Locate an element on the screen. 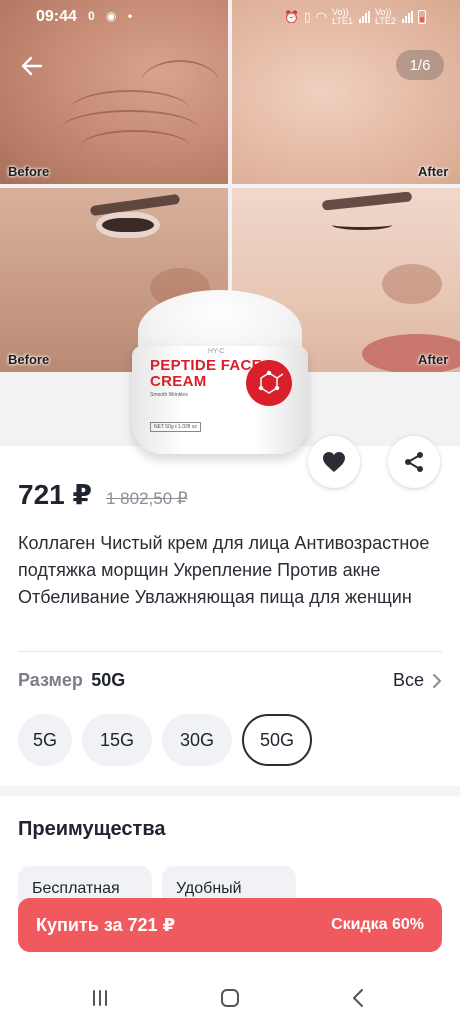 The width and height of the screenshot is (460, 1024). status-right-icons: ⏰ ▯ ◠ Vo)) LTE1 Vo)) LTE2 is located at coordinates (355, 17).